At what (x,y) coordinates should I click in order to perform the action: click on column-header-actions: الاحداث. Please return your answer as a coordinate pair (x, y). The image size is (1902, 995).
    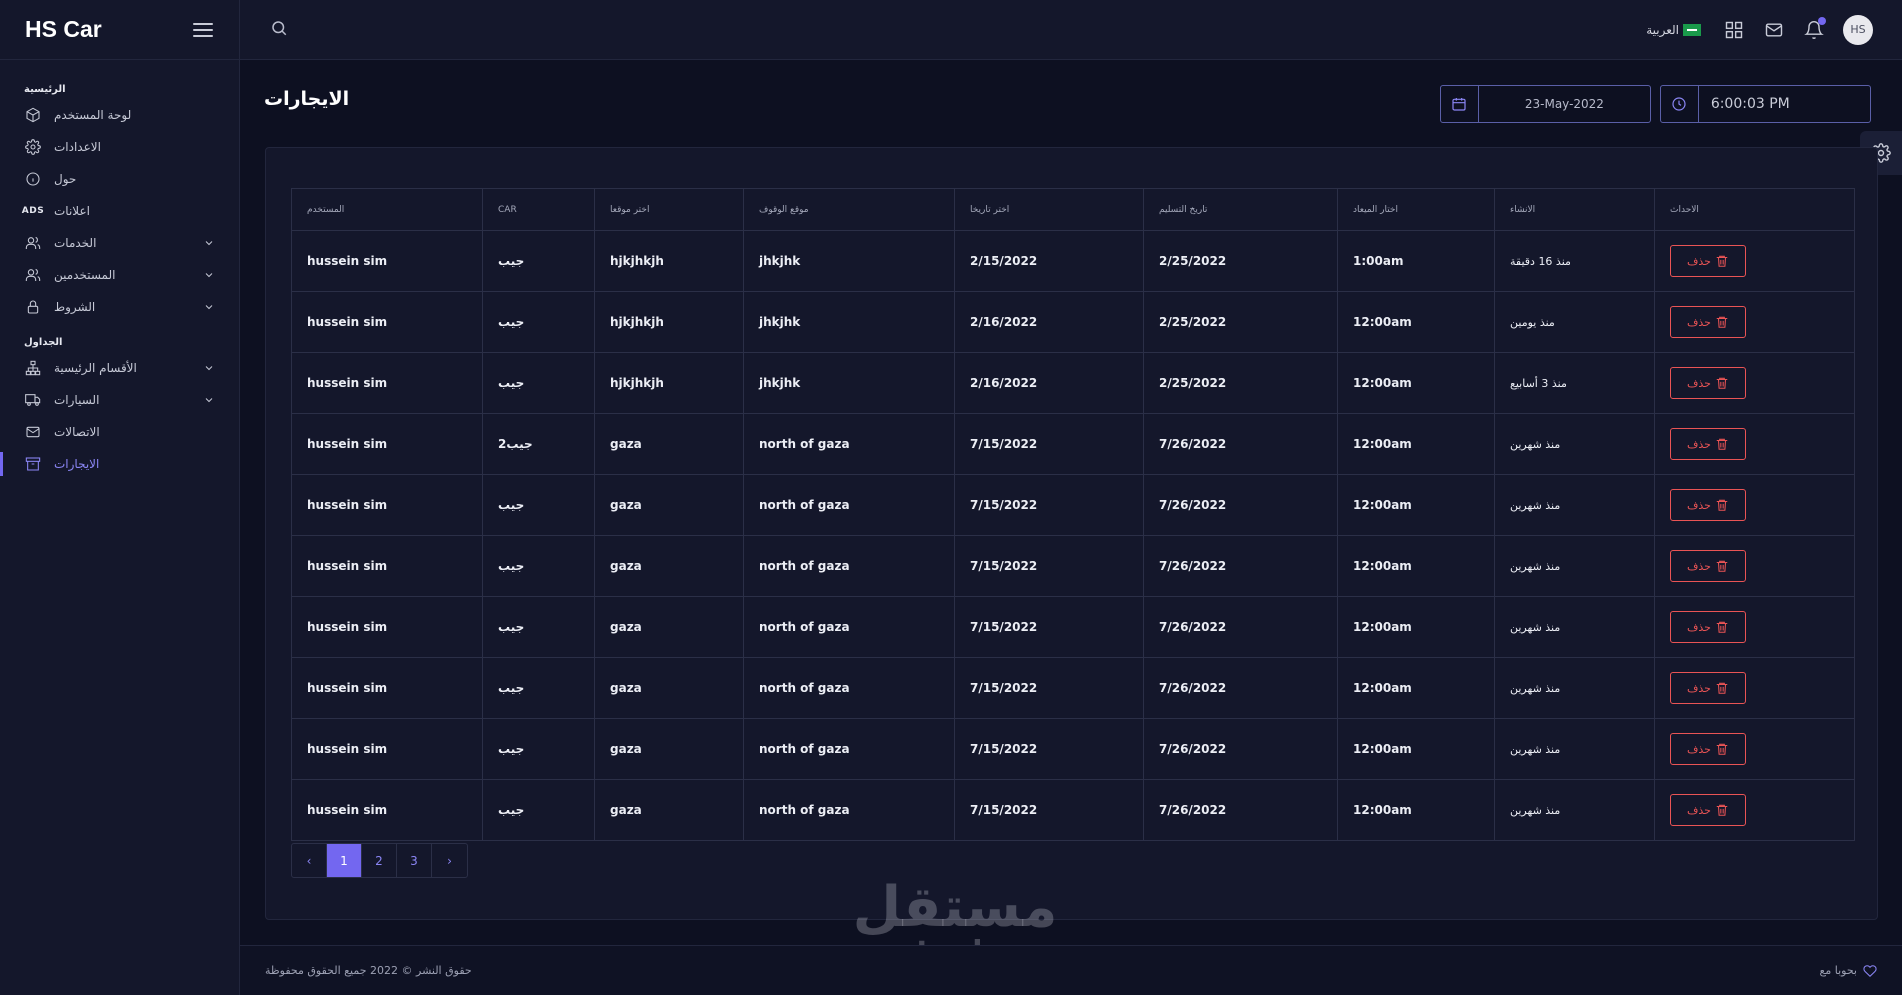
    Looking at the image, I should click on (1754, 209).